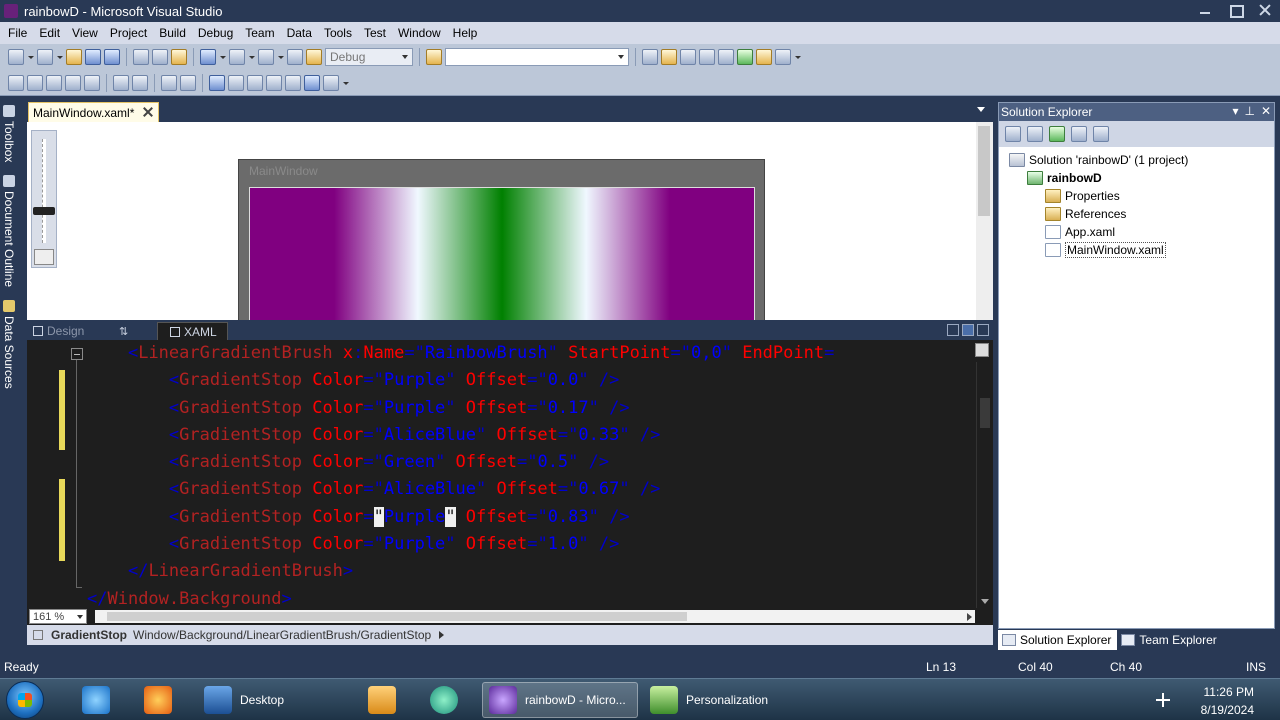 The height and width of the screenshot is (720, 1280). Describe the element at coordinates (445, 700) in the screenshot. I see `taskbar-browser` at that location.